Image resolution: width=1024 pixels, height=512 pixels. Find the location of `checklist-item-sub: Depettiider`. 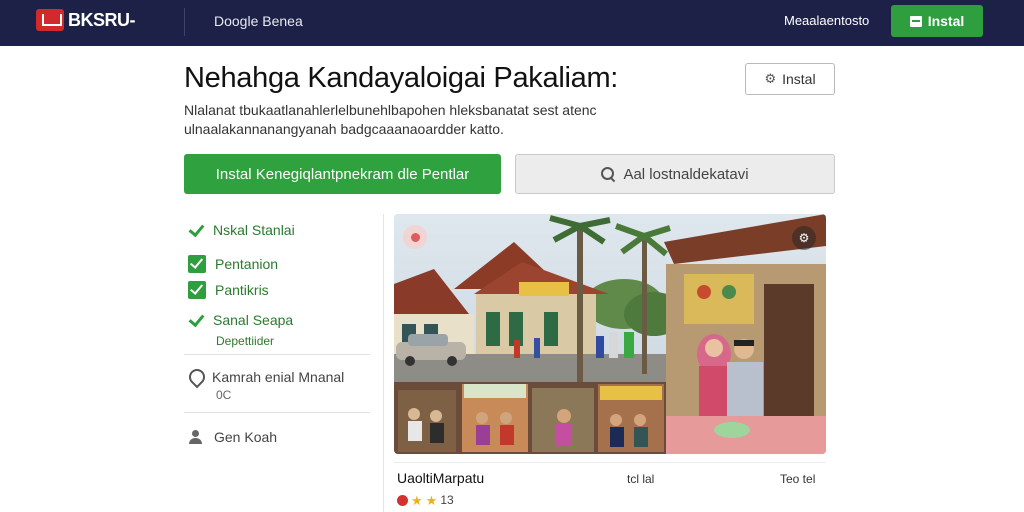

checklist-item-sub: Depettiider is located at coordinates (245, 341).